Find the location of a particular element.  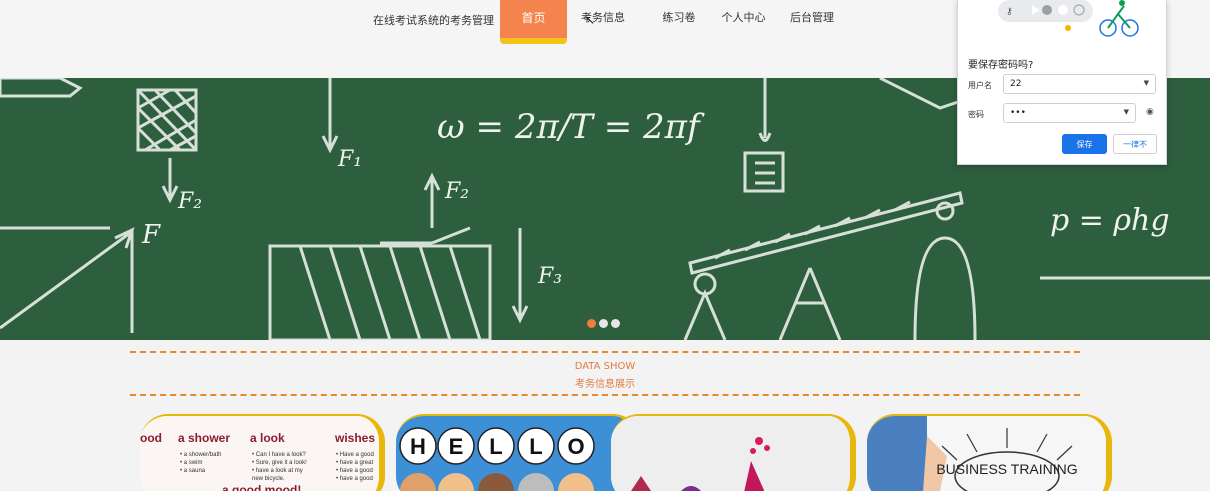

formula-omega: ω = 2π/T = 2πf is located at coordinates (571, 127).